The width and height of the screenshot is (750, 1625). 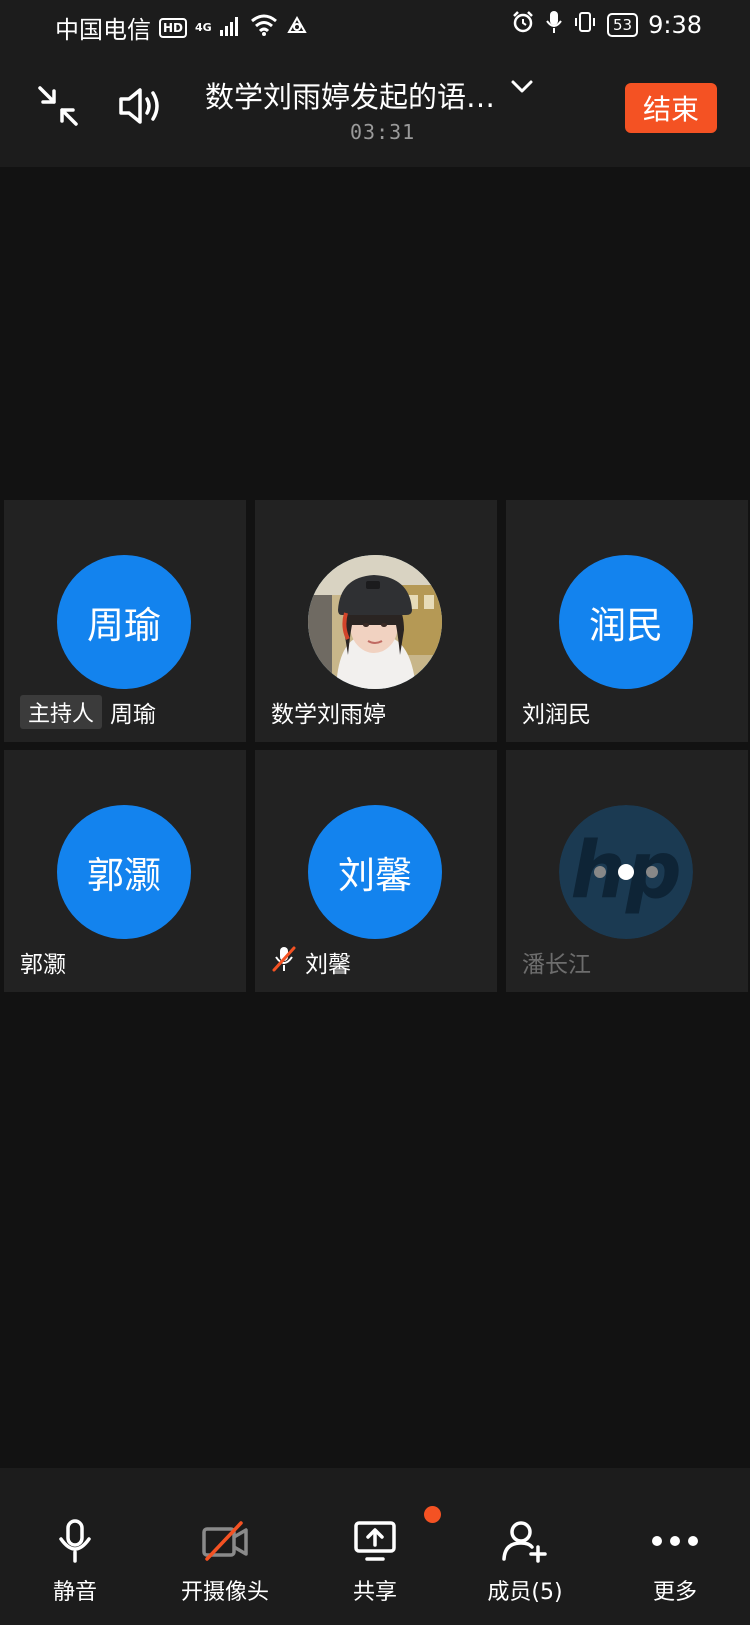 What do you see at coordinates (328, 965) in the screenshot?
I see `participant-name: 刘馨` at bounding box center [328, 965].